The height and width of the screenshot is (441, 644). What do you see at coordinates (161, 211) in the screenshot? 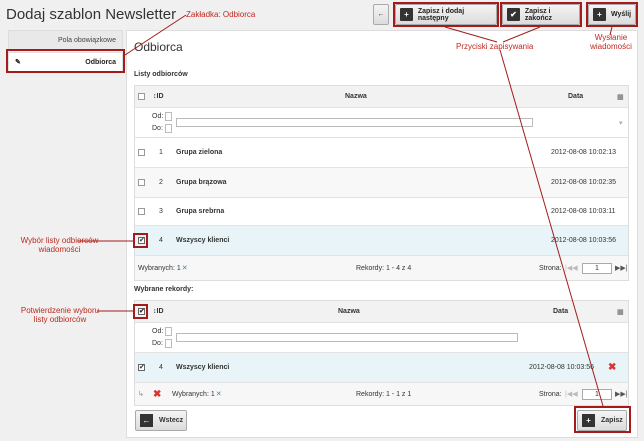
I see `row-id: 3` at bounding box center [161, 211].